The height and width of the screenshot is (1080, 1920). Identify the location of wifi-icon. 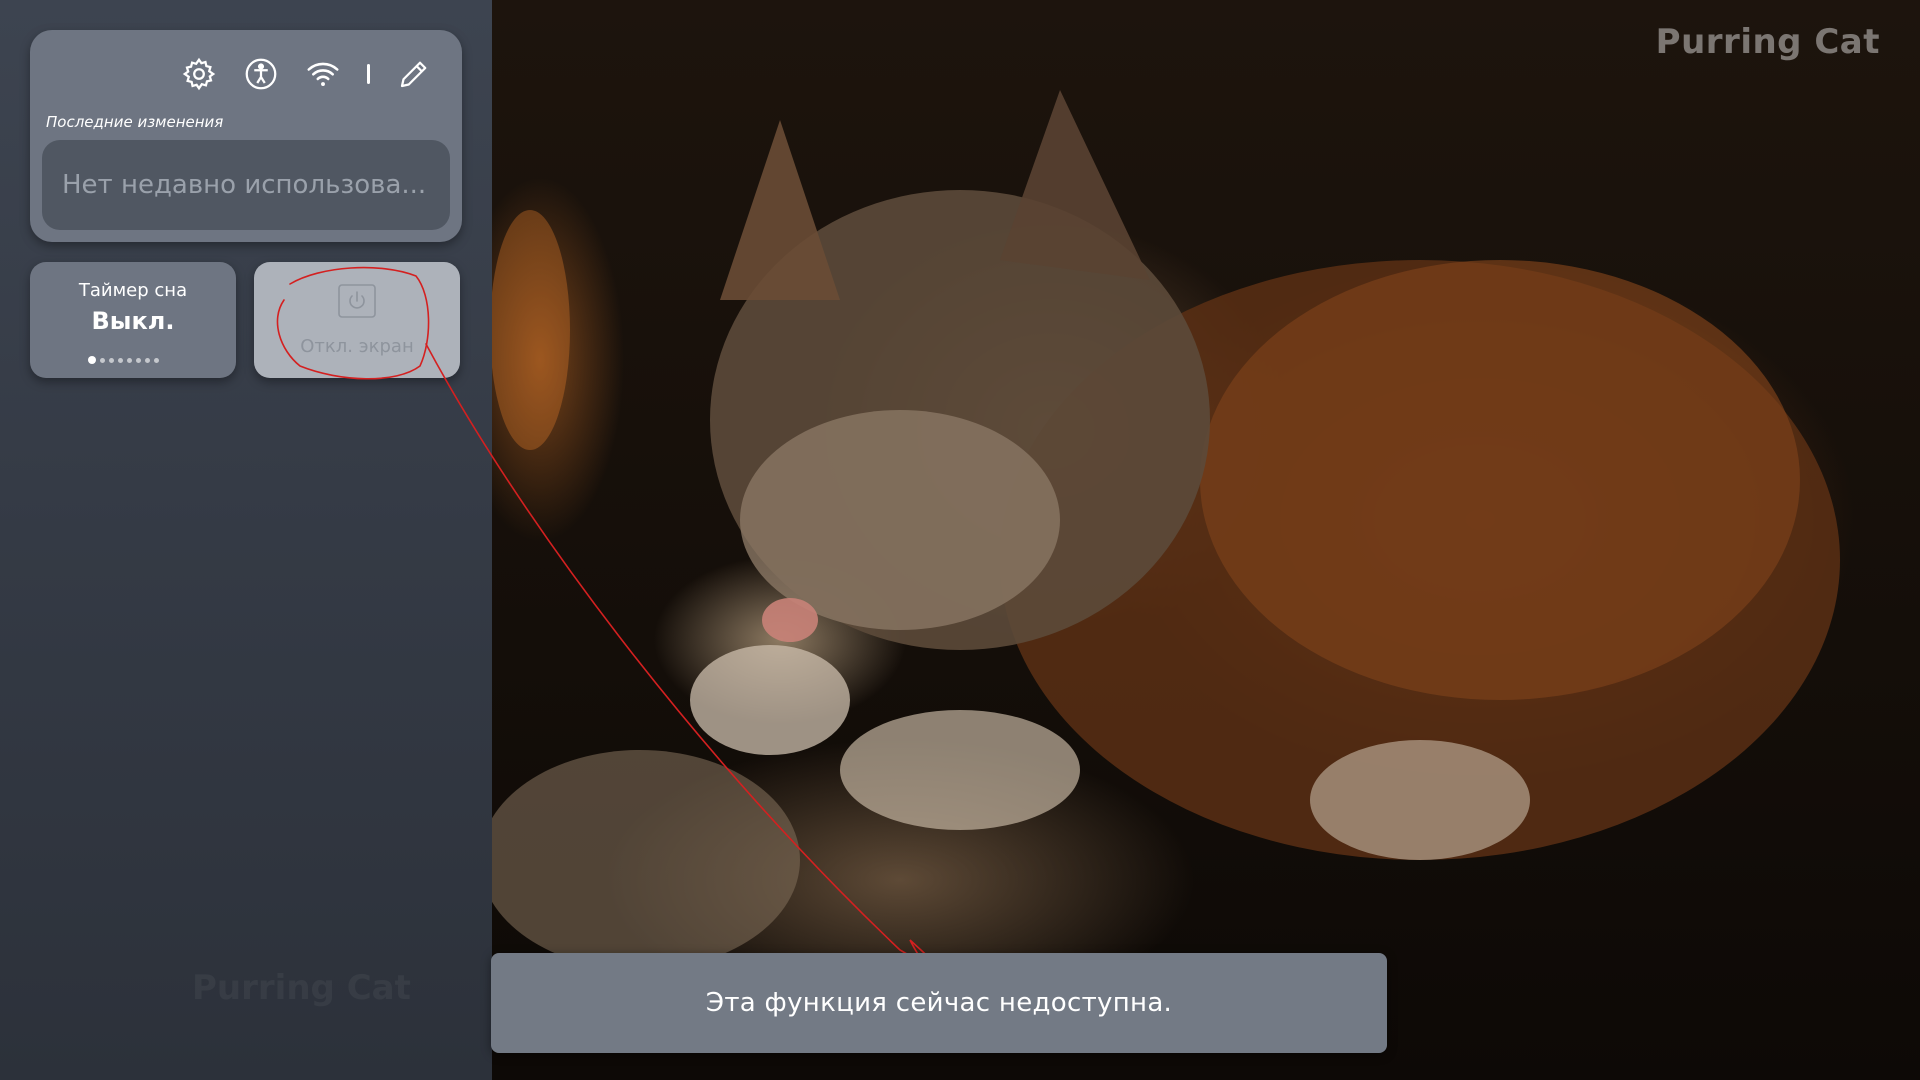
(323, 74).